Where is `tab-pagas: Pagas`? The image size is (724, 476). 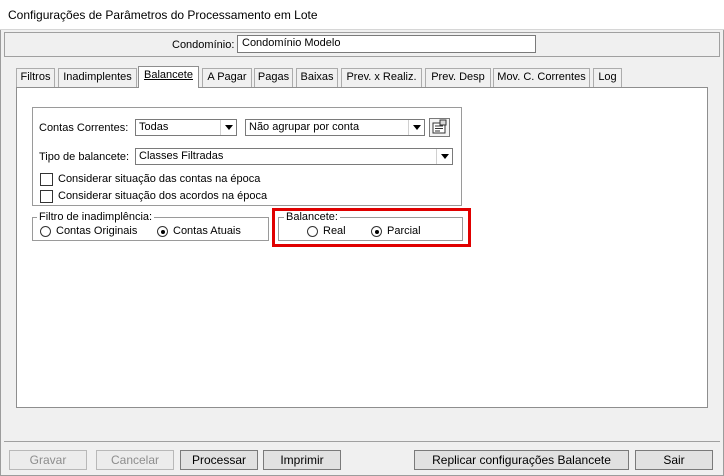 tab-pagas: Pagas is located at coordinates (273, 77).